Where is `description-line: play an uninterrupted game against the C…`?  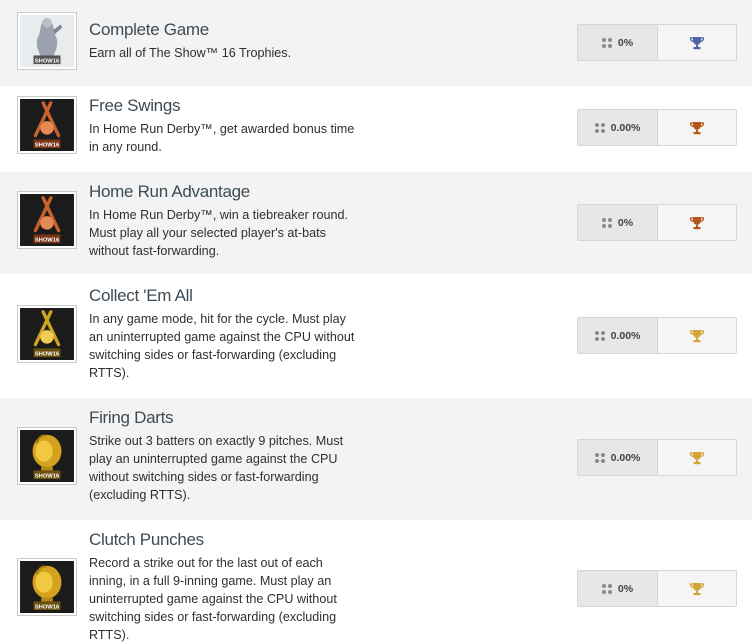 description-line: play an uninterrupted game against the C… is located at coordinates (213, 459).